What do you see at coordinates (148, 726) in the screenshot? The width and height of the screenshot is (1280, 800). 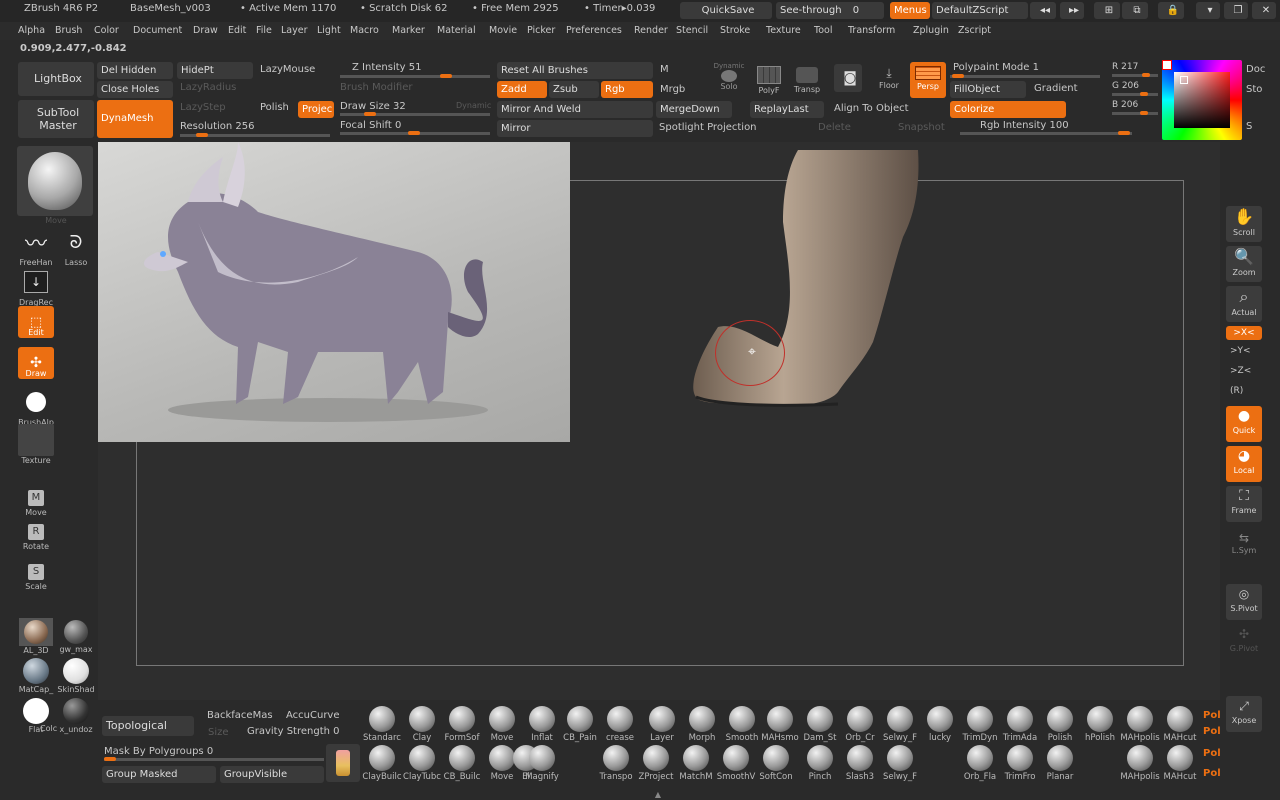 I see `topological-toggle: Topological` at bounding box center [148, 726].